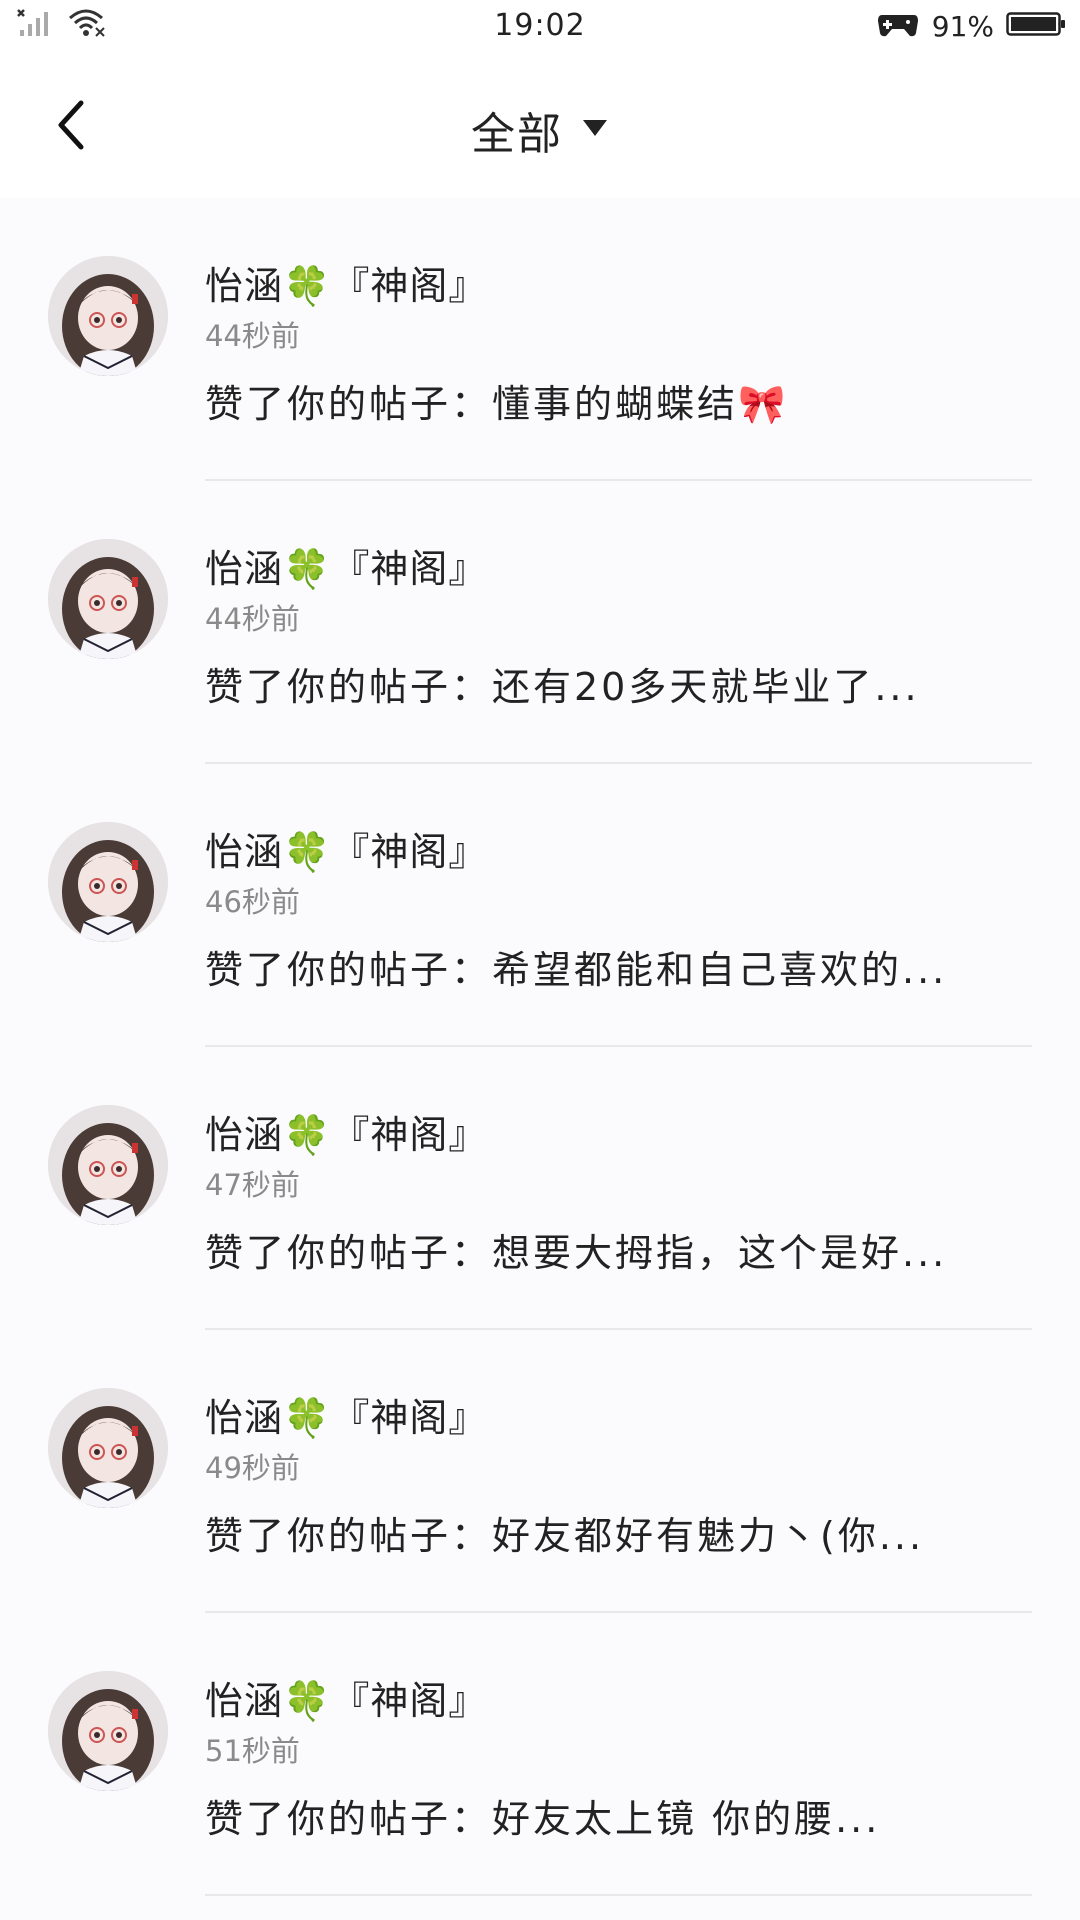 This screenshot has height=1920, width=1080. Describe the element at coordinates (962, 26) in the screenshot. I see `battery-percent: 91%` at that location.